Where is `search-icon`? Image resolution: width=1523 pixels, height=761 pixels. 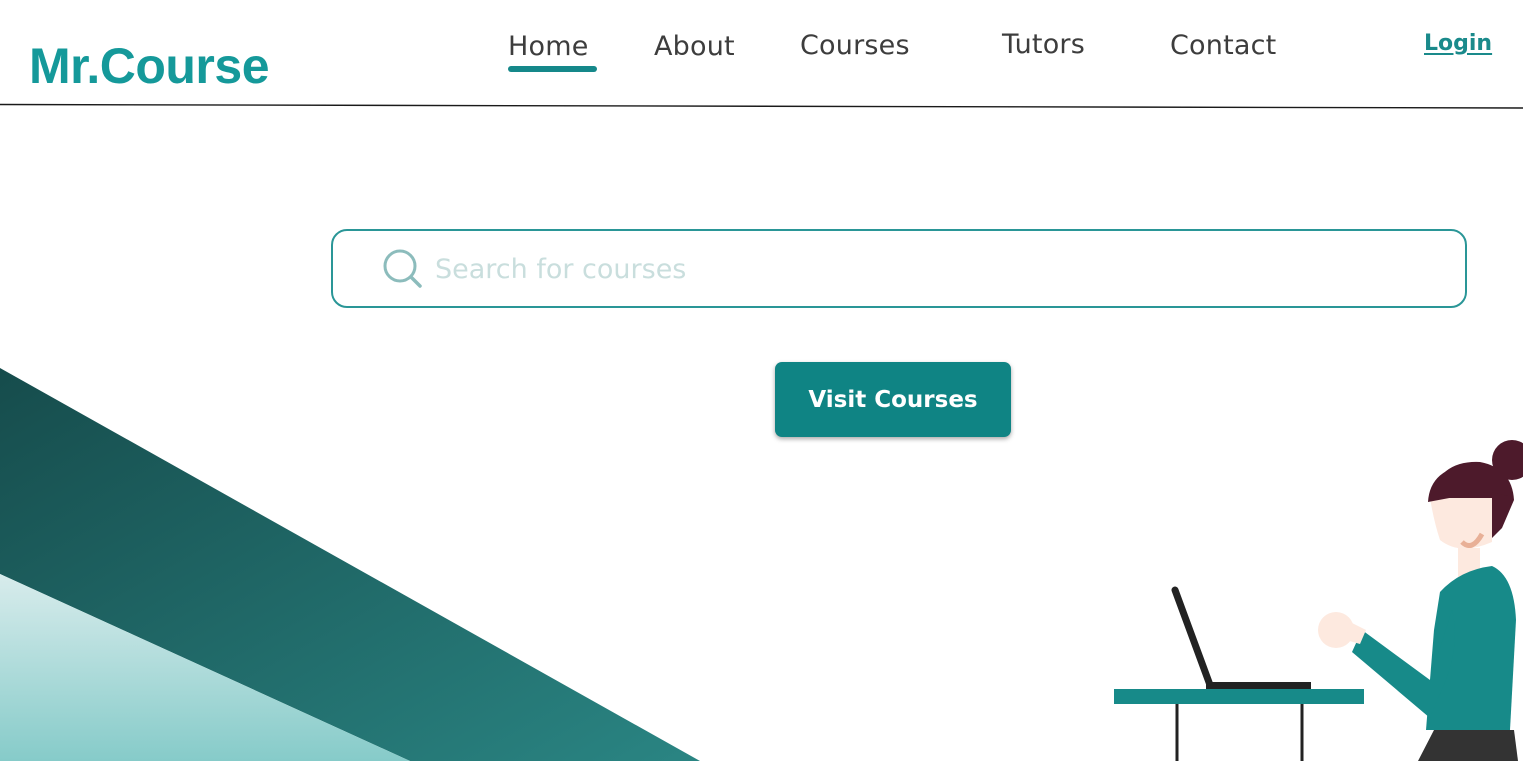
search-icon is located at coordinates (403, 269).